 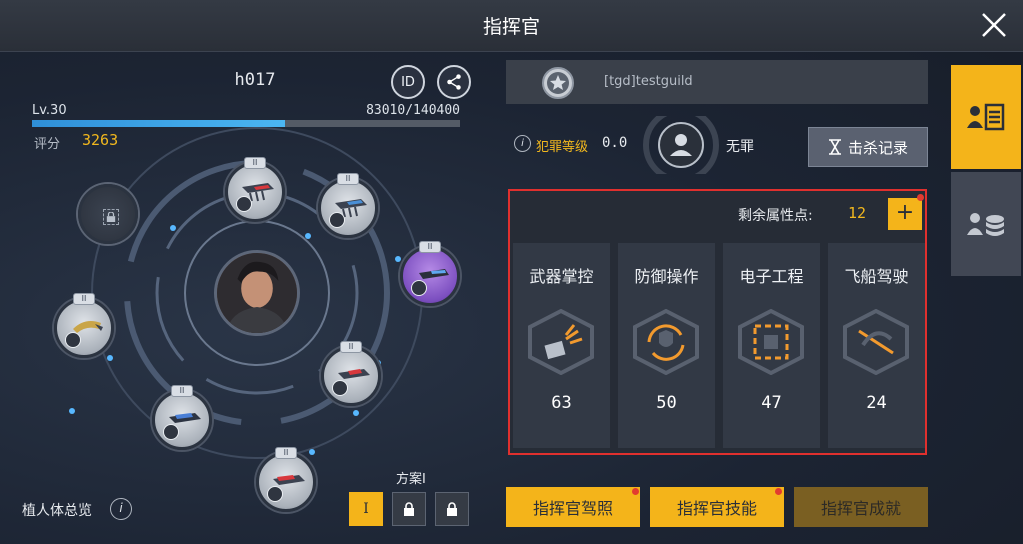 I want to click on player-id-button: ID, so click(x=408, y=82).